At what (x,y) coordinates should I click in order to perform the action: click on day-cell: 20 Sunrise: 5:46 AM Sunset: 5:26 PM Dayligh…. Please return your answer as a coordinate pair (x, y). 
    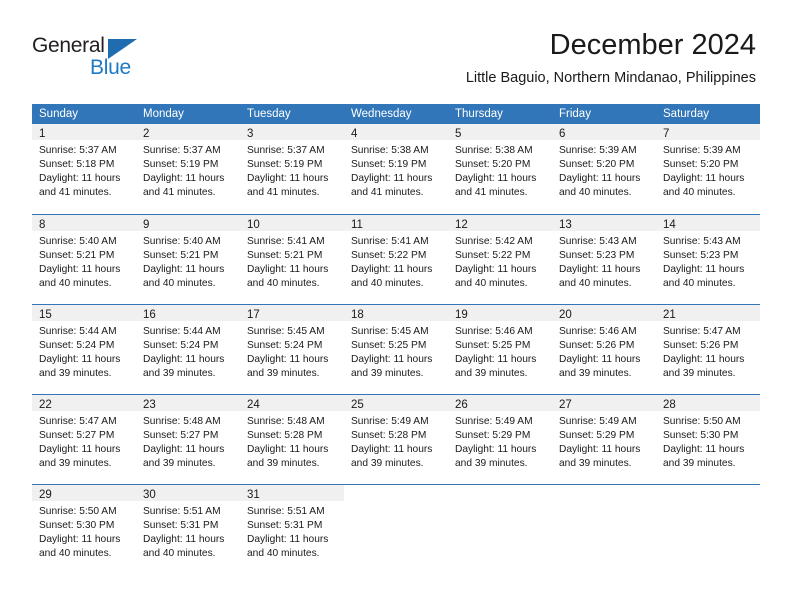
    Looking at the image, I should click on (604, 349).